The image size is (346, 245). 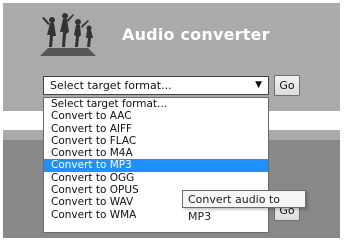 What do you see at coordinates (156, 178) in the screenshot?
I see `option-convert-ogg: Convert to OGG` at bounding box center [156, 178].